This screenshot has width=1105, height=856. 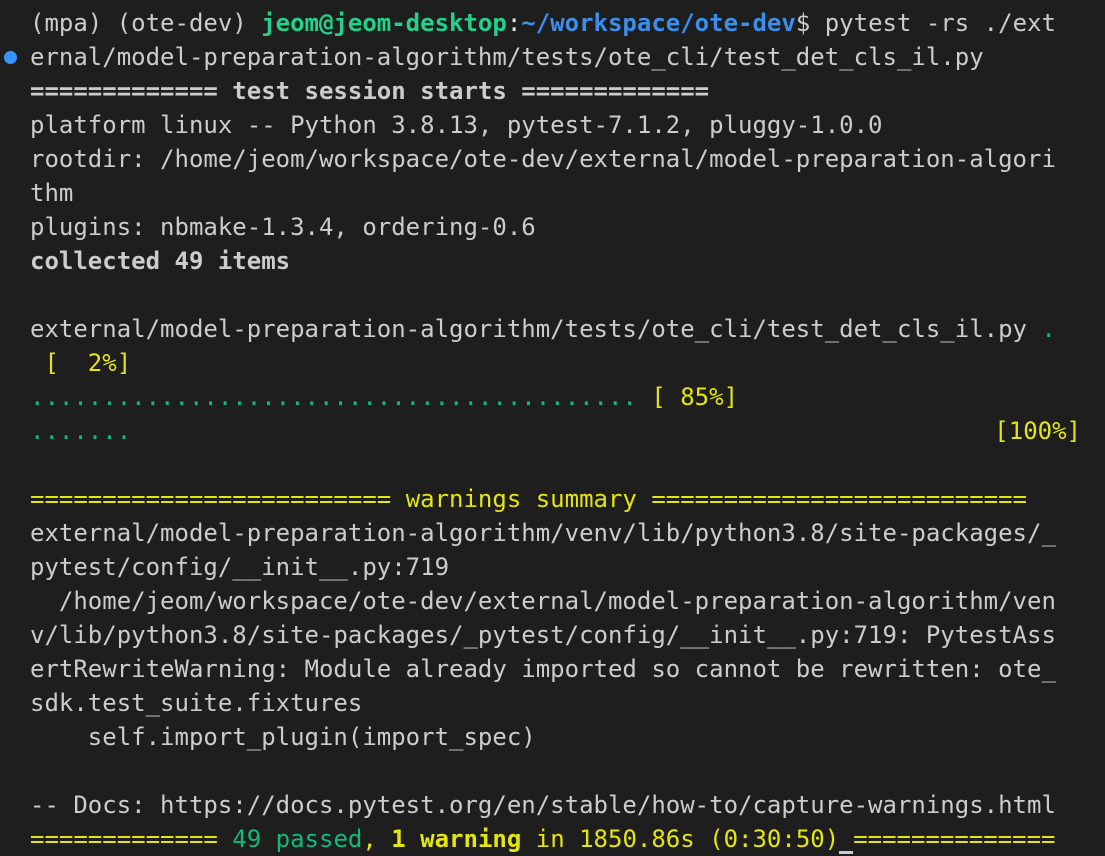 I want to click on warning-detail: sdk.test_suite.fixtures, so click(x=196, y=703).